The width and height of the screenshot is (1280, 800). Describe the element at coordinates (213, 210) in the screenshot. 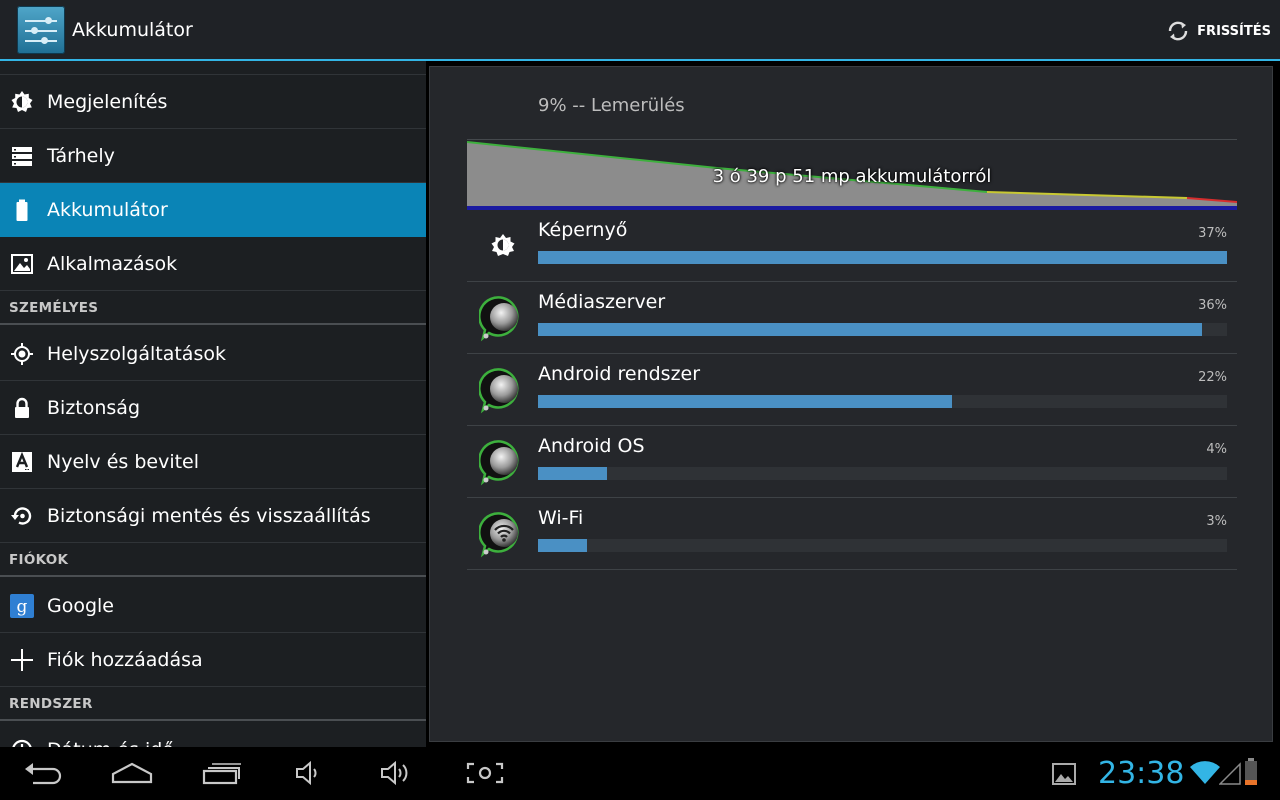

I see `sidebar-item-battery: Akkumulátor` at that location.